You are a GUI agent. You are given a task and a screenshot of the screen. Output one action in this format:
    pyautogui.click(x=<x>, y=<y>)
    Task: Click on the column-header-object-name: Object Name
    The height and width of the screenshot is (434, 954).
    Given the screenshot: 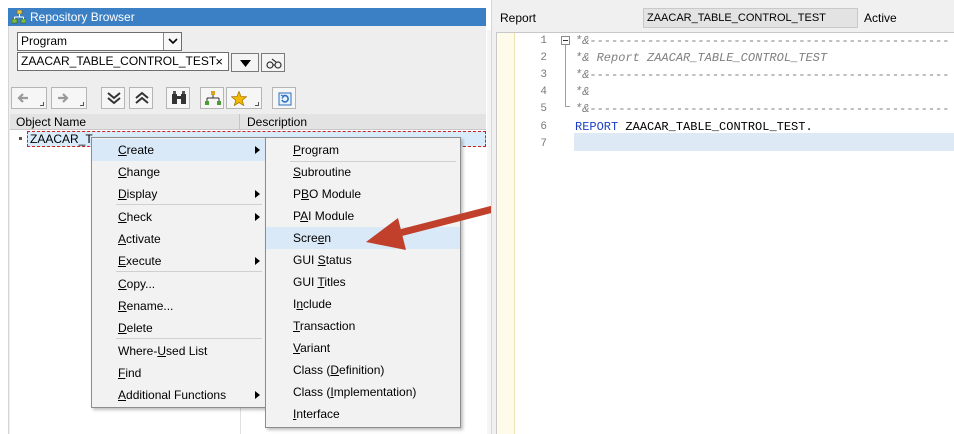 What is the action you would take?
    pyautogui.click(x=125, y=122)
    